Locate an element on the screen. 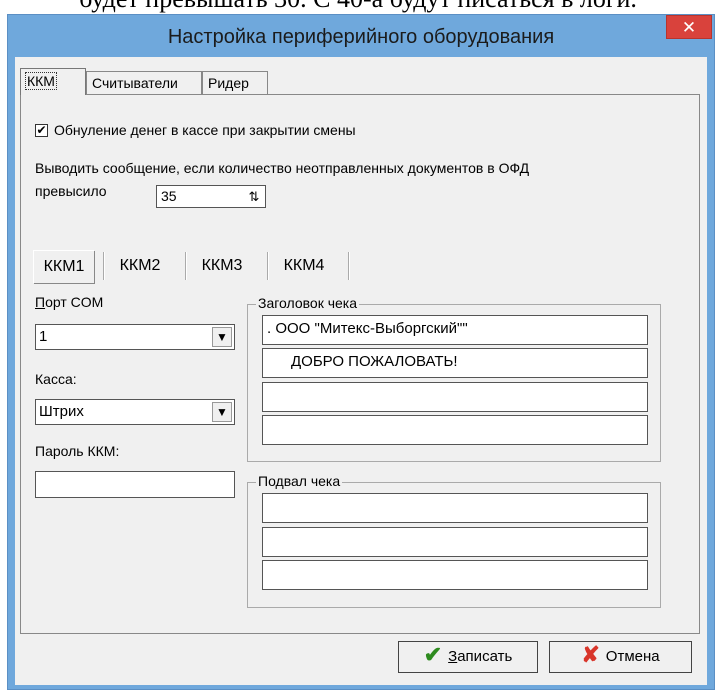 This screenshot has width=716, height=692. receipt-header-line-1: . ООО "Митекс-Выборгский"" is located at coordinates (455, 330).